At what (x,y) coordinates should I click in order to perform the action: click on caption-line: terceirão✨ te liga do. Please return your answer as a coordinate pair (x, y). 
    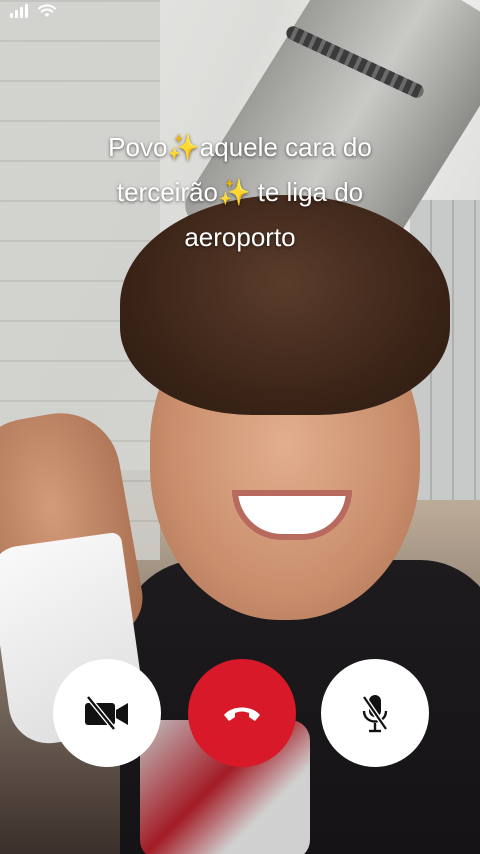
    Looking at the image, I should click on (240, 192).